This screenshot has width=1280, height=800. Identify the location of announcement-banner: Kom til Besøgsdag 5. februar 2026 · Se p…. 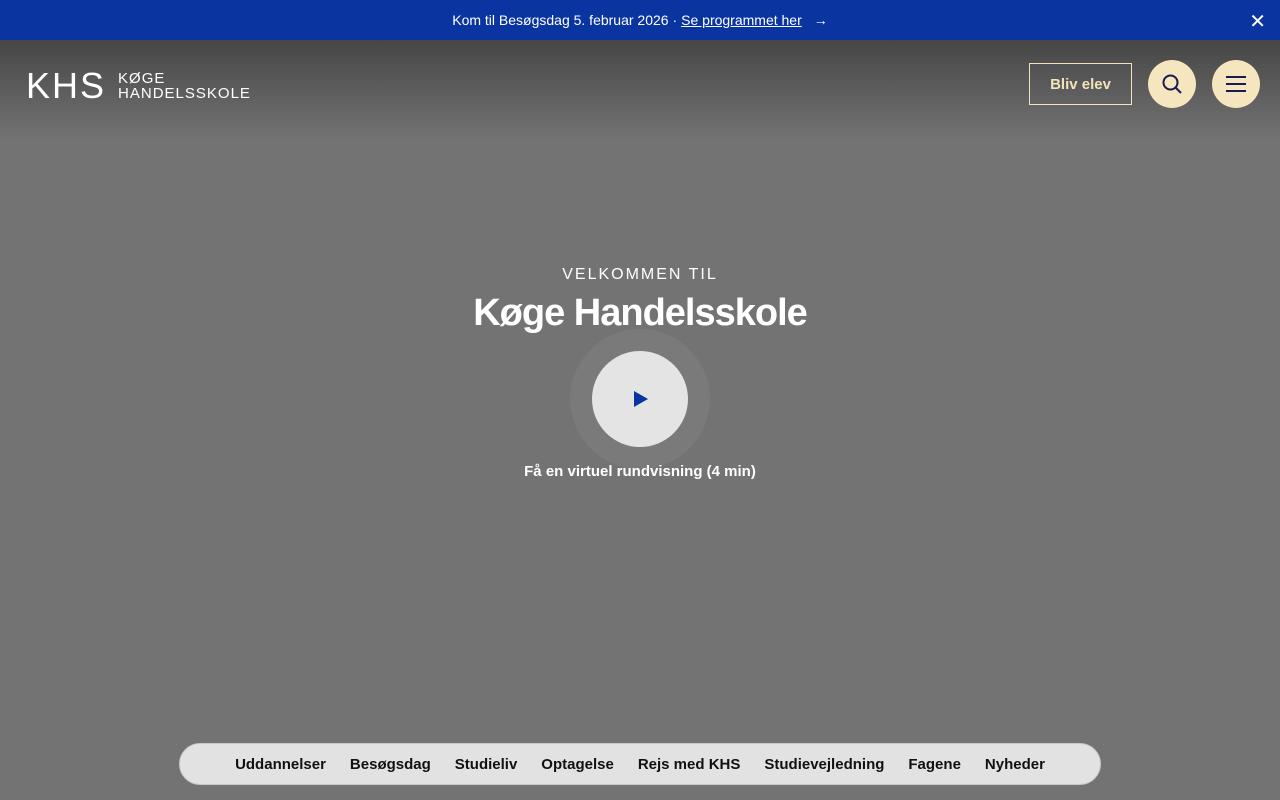
(640, 20).